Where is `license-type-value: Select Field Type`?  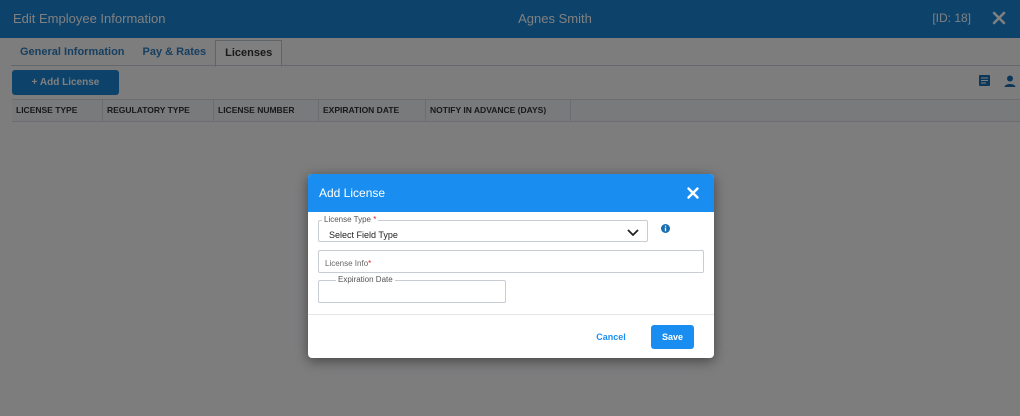
license-type-value: Select Field Type is located at coordinates (363, 235).